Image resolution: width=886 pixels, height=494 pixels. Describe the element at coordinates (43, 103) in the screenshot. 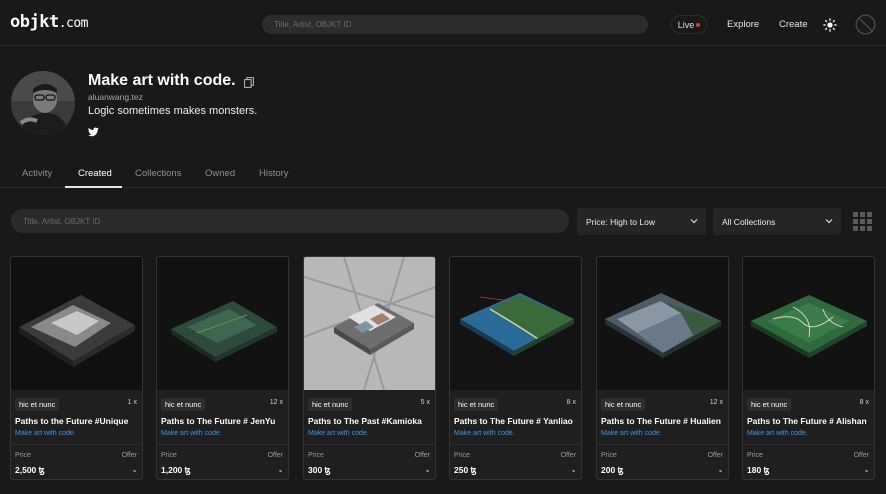

I see `profile-avatar` at that location.